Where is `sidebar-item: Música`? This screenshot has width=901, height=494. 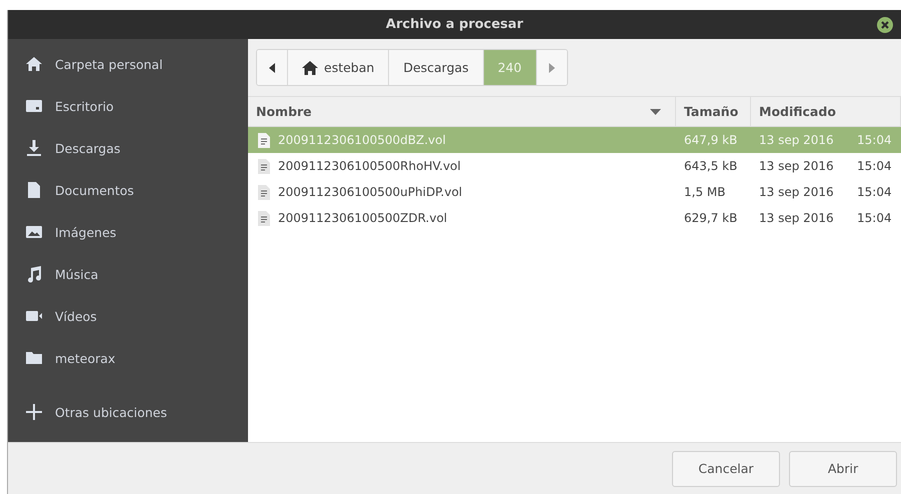
sidebar-item: Música is located at coordinates (128, 274).